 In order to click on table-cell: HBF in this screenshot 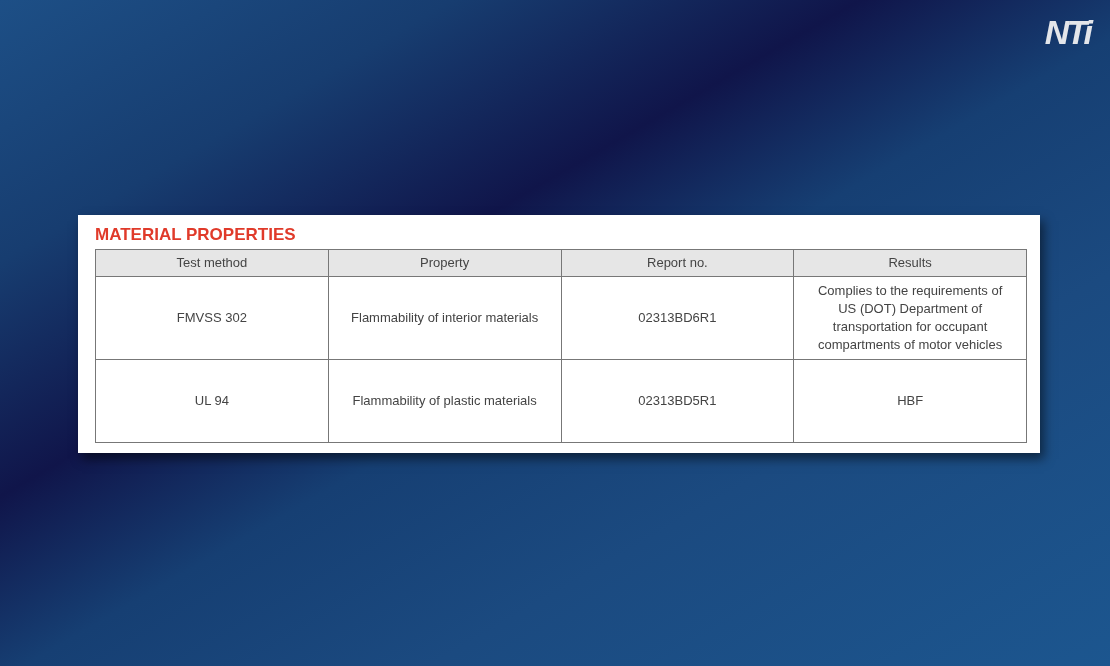, I will do `click(910, 401)`.